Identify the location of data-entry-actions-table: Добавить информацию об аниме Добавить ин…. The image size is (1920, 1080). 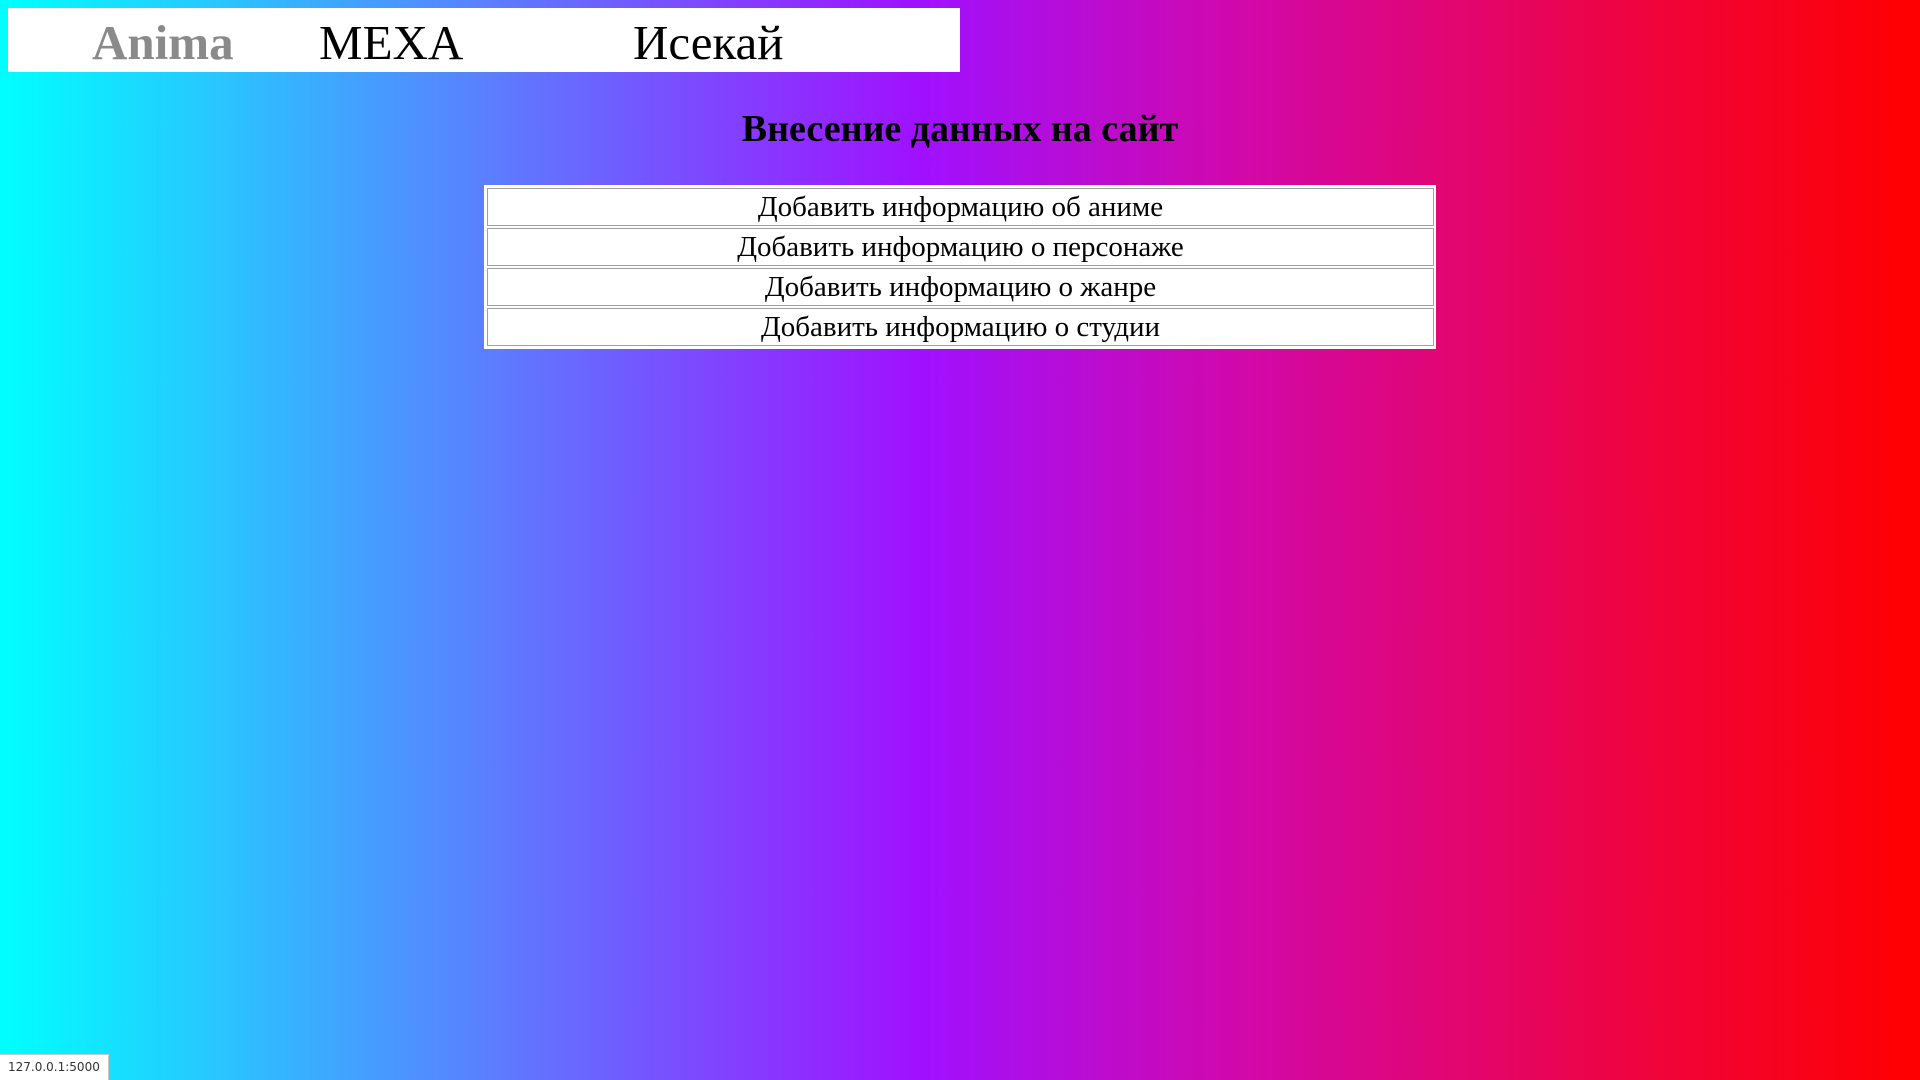
(960, 267).